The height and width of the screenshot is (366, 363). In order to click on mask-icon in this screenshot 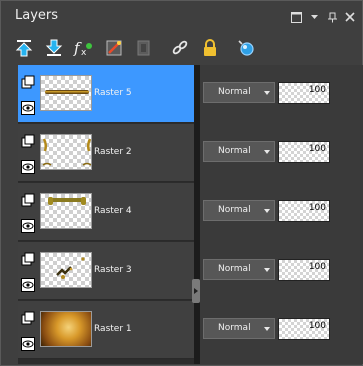, I will do `click(144, 48)`.